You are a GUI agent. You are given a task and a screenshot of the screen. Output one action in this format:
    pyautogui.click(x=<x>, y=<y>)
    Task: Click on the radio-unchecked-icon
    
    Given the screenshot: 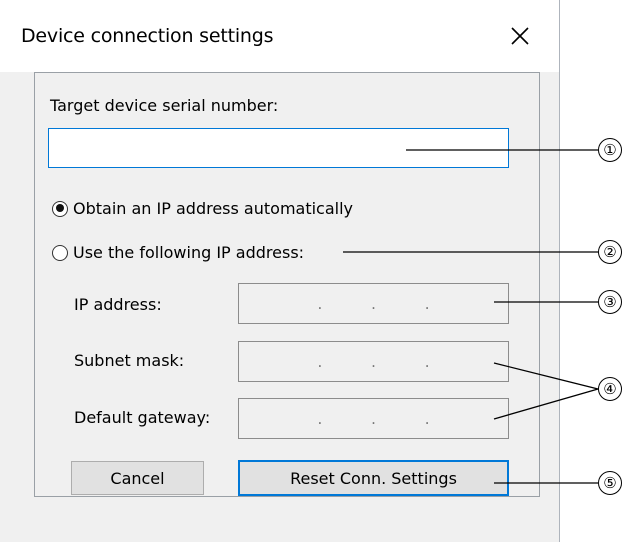 What is the action you would take?
    pyautogui.click(x=60, y=252)
    